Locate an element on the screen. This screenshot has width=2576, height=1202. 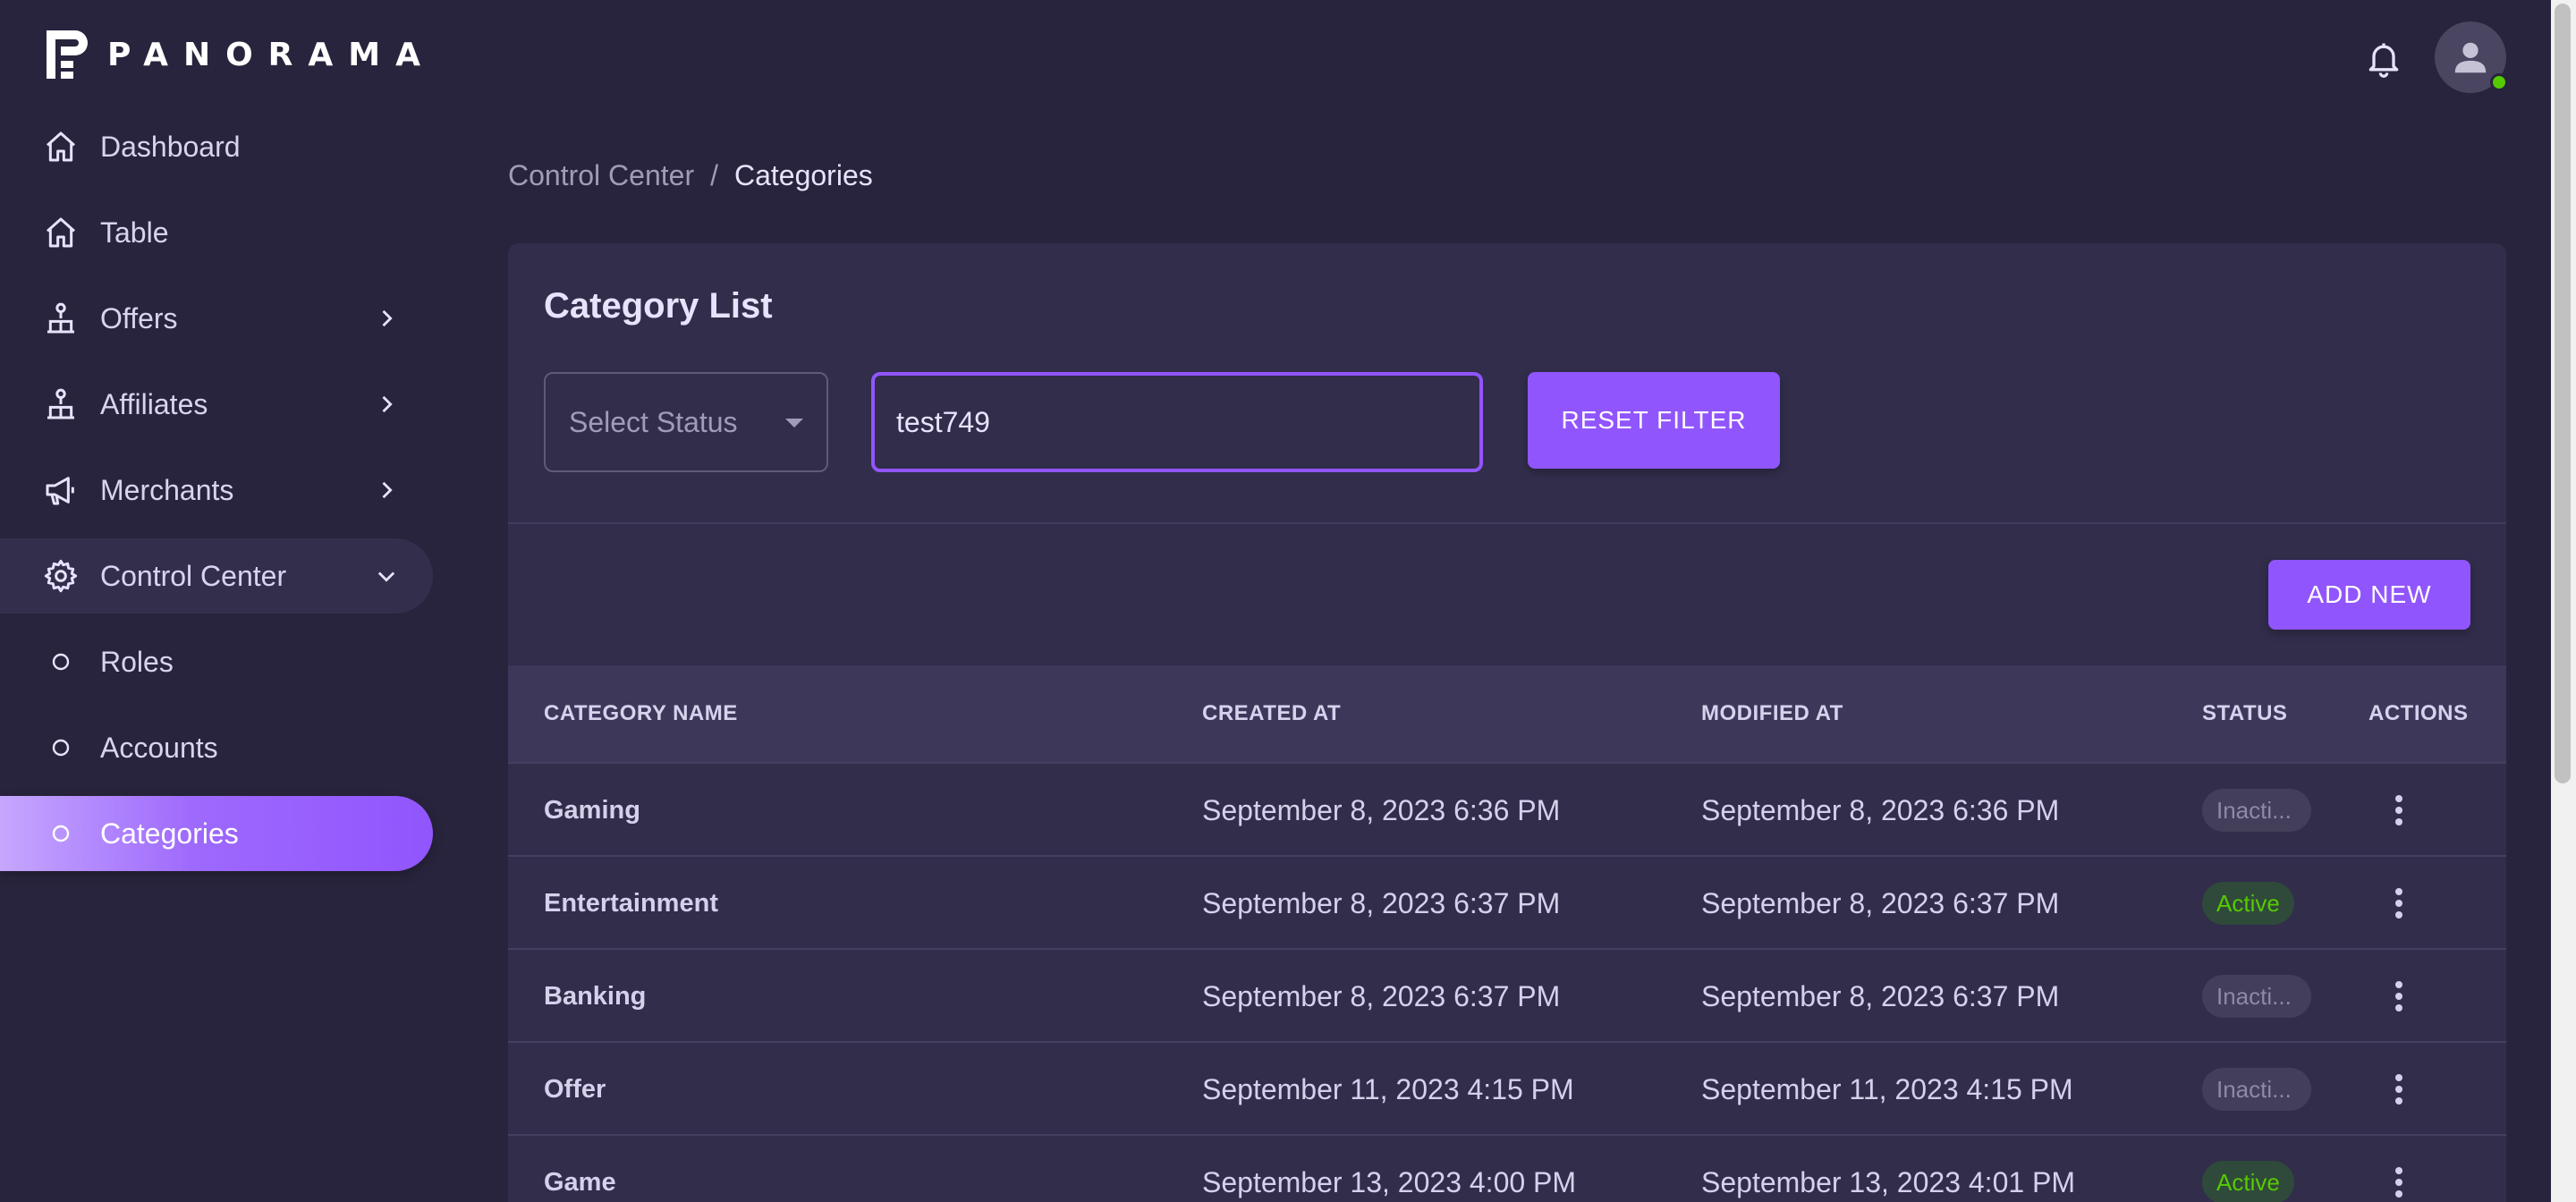
panorama-logo-icon is located at coordinates (67, 54).